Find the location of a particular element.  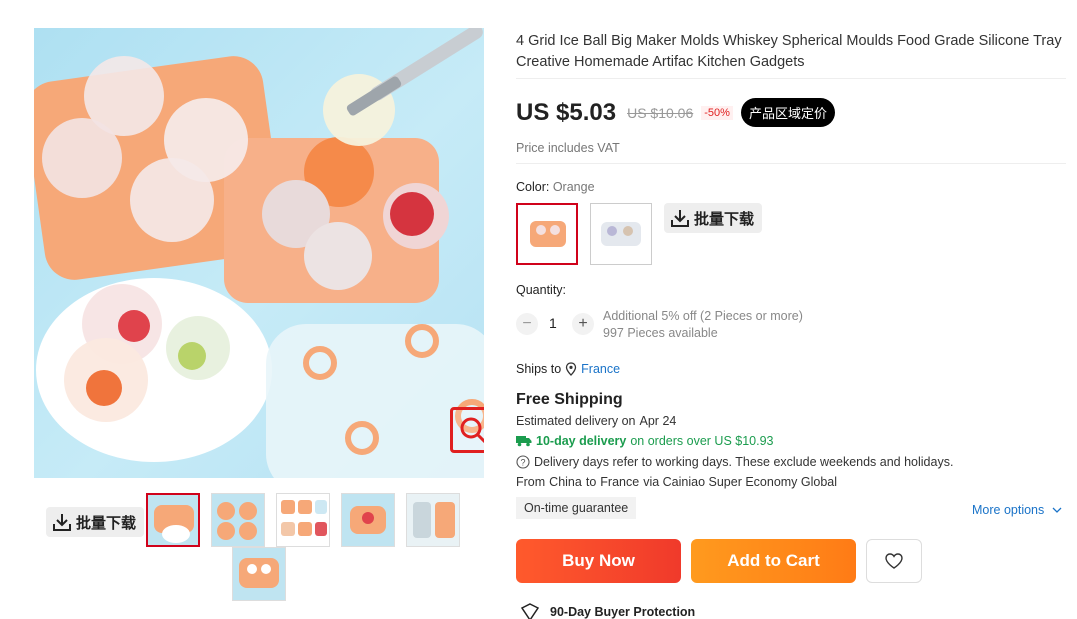

color-label-row: Color: Orange is located at coordinates (555, 187).